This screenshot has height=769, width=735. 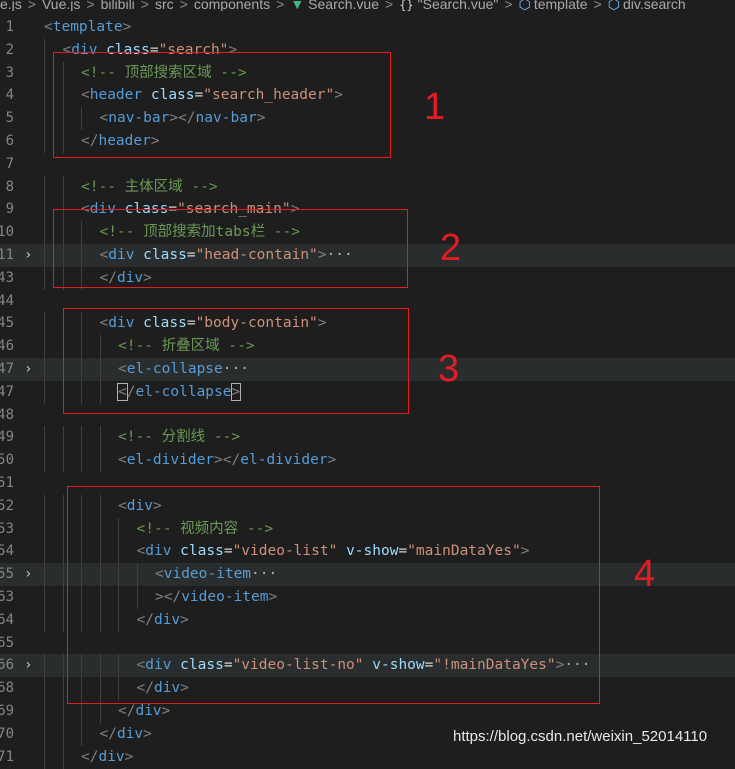 I want to click on code-line: 50 <el-divider></el-divider>, so click(x=367, y=461).